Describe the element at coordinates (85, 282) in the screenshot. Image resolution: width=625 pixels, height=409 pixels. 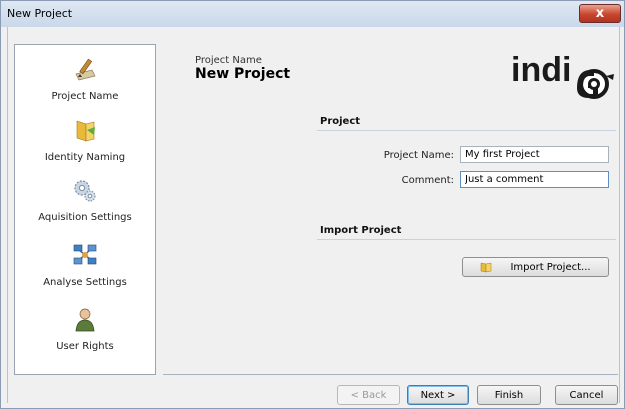
I see `nav-label: Analyse Settings` at that location.